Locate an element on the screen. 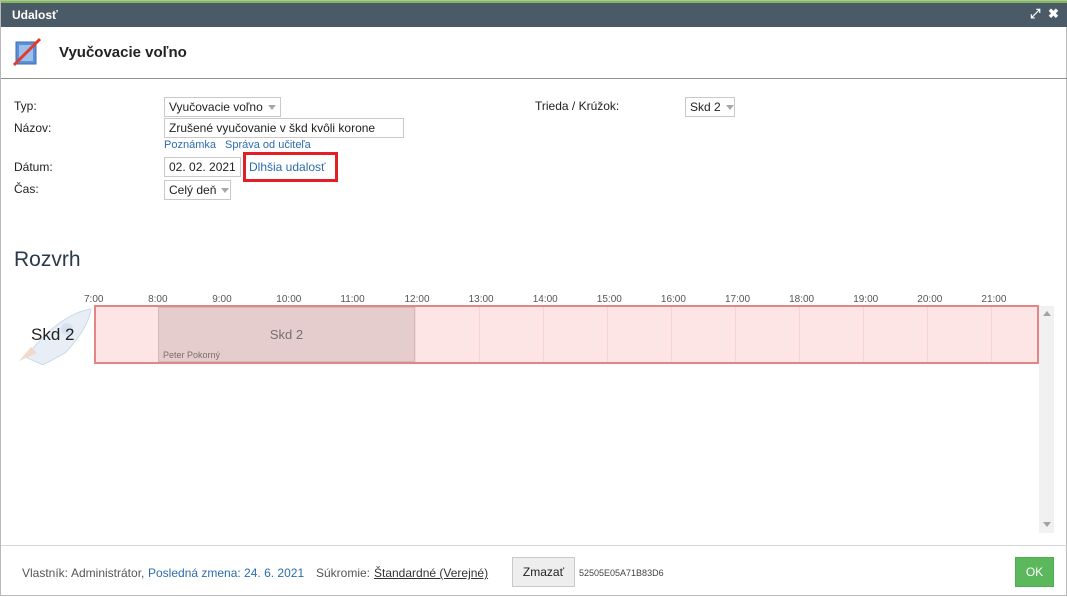 The height and width of the screenshot is (597, 1067). timeline-hour-label: 19:00 is located at coordinates (866, 299).